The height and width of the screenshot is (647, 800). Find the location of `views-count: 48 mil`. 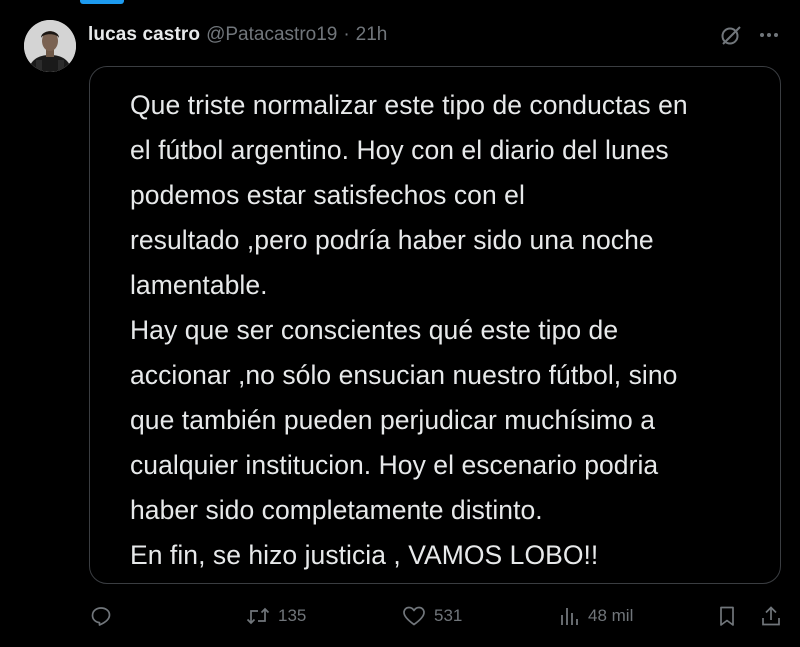

views-count: 48 mil is located at coordinates (611, 615).